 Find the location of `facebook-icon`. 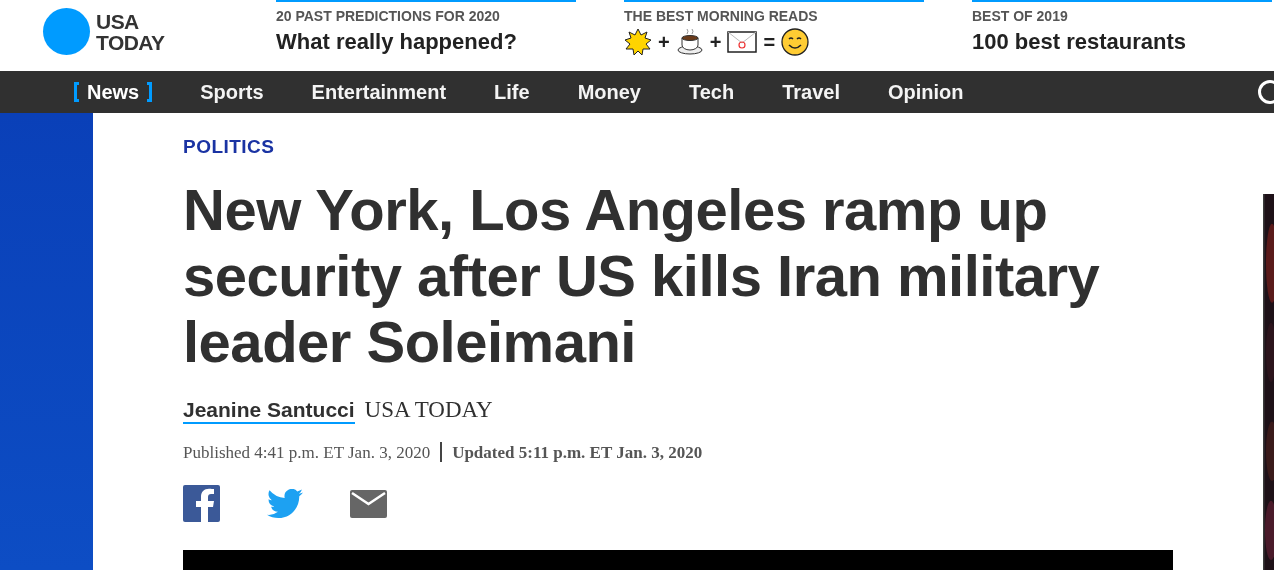

facebook-icon is located at coordinates (201, 503).